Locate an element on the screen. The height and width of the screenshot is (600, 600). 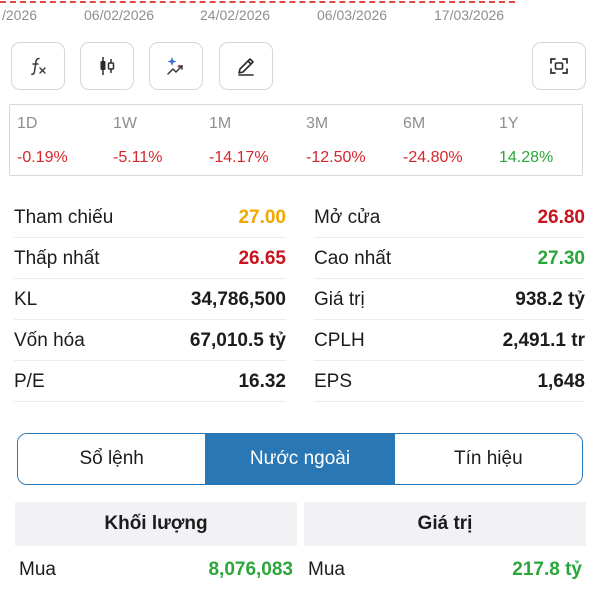
screenshot-scan-icon is located at coordinates (559, 66).